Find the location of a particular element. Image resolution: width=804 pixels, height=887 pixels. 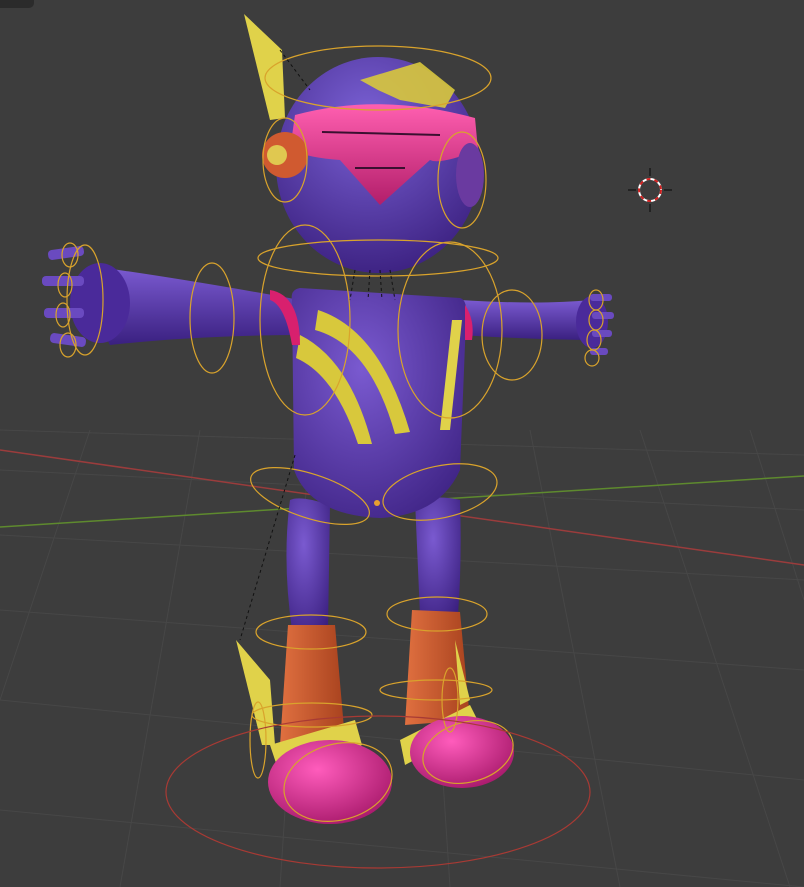

ear-left-inner is located at coordinates (277, 155).